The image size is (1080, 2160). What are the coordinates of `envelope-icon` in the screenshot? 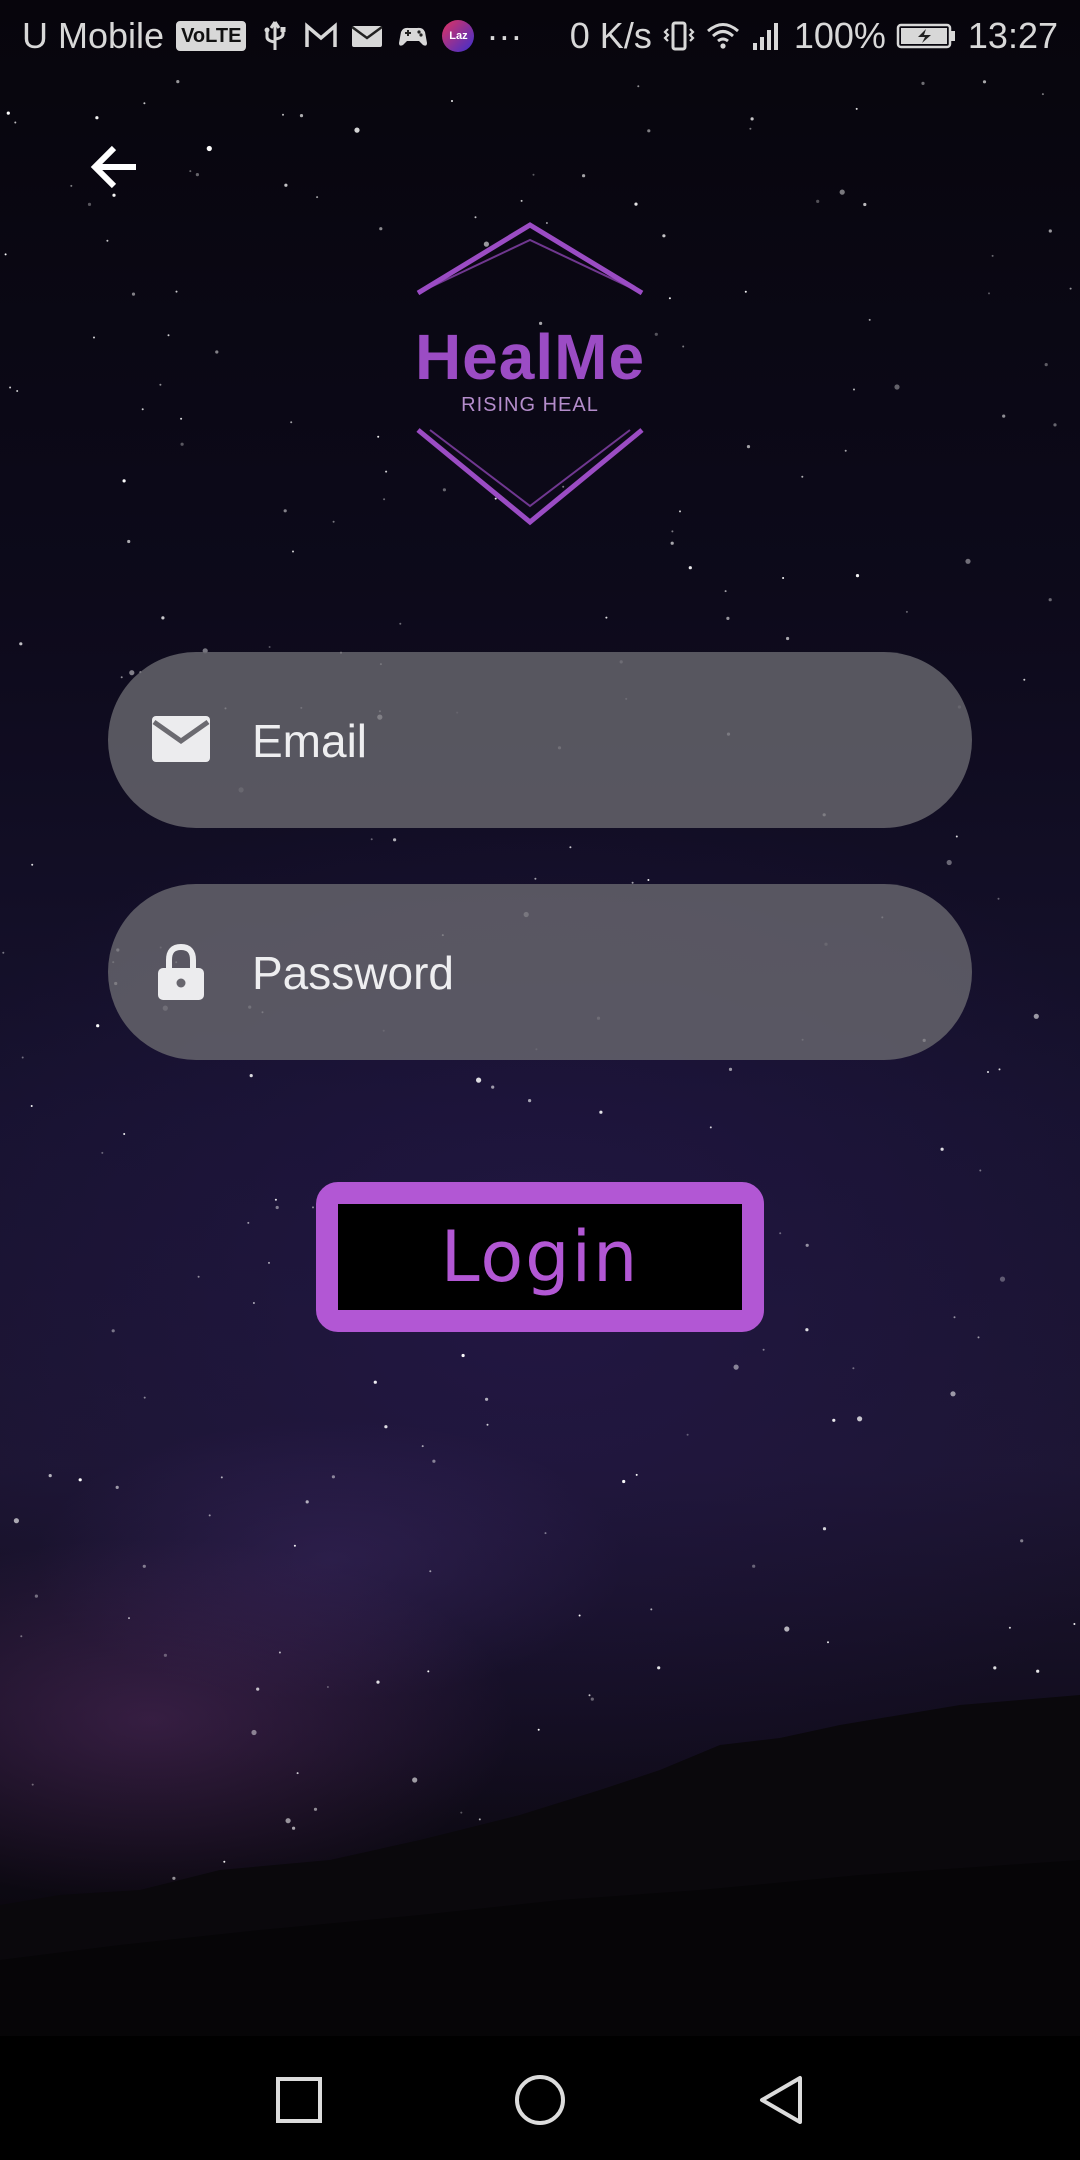 It's located at (181, 739).